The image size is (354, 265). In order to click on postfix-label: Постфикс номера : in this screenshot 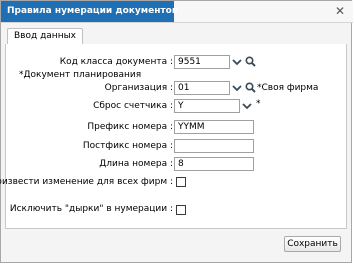, I will do `click(127, 146)`.